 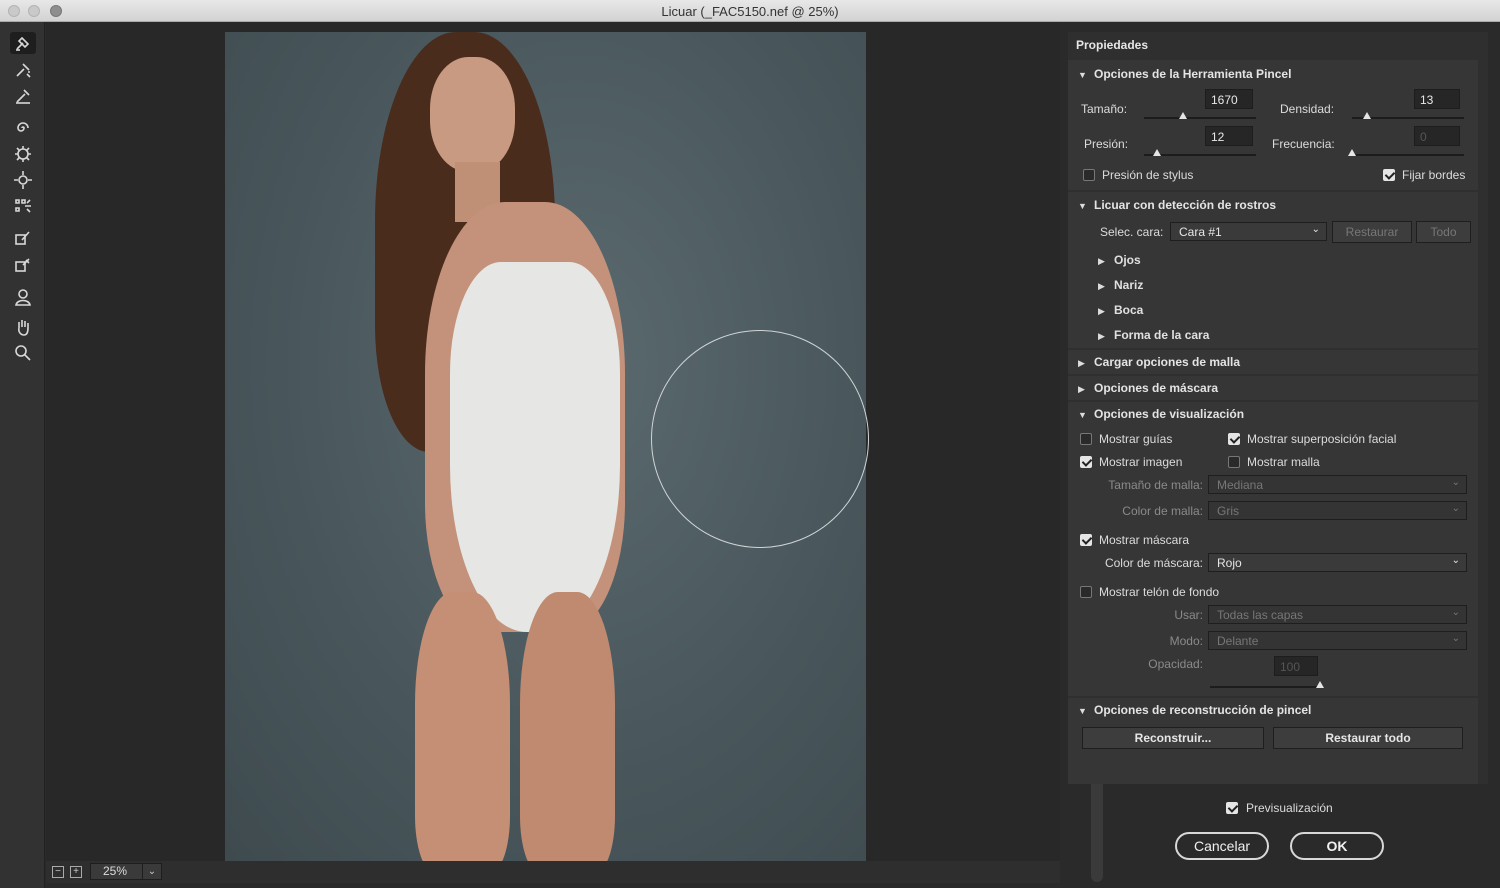 I want to click on mask-color-label: Color de máscara:, so click(x=1153, y=563).